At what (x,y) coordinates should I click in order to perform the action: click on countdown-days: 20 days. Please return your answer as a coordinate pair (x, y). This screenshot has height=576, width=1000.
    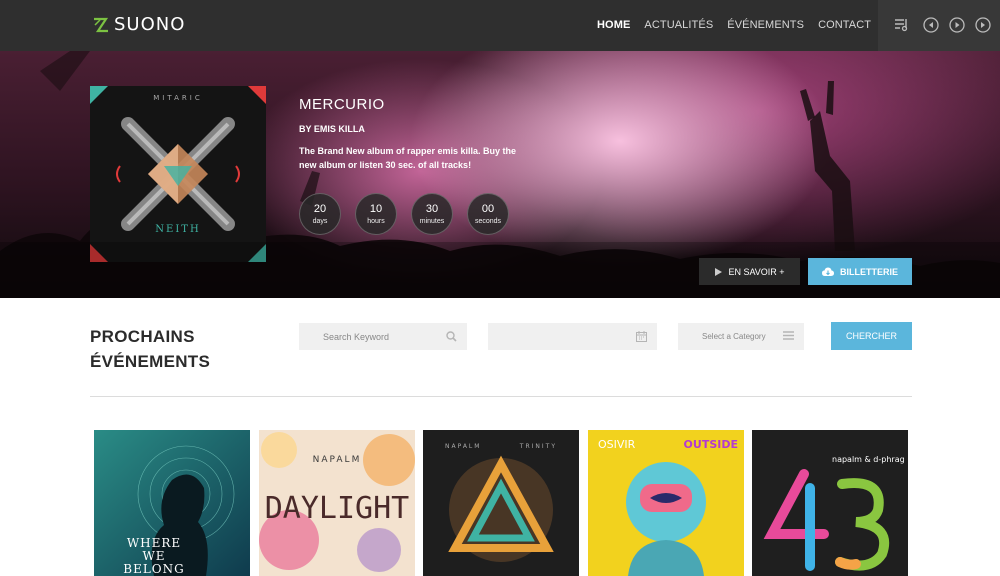
    Looking at the image, I should click on (320, 214).